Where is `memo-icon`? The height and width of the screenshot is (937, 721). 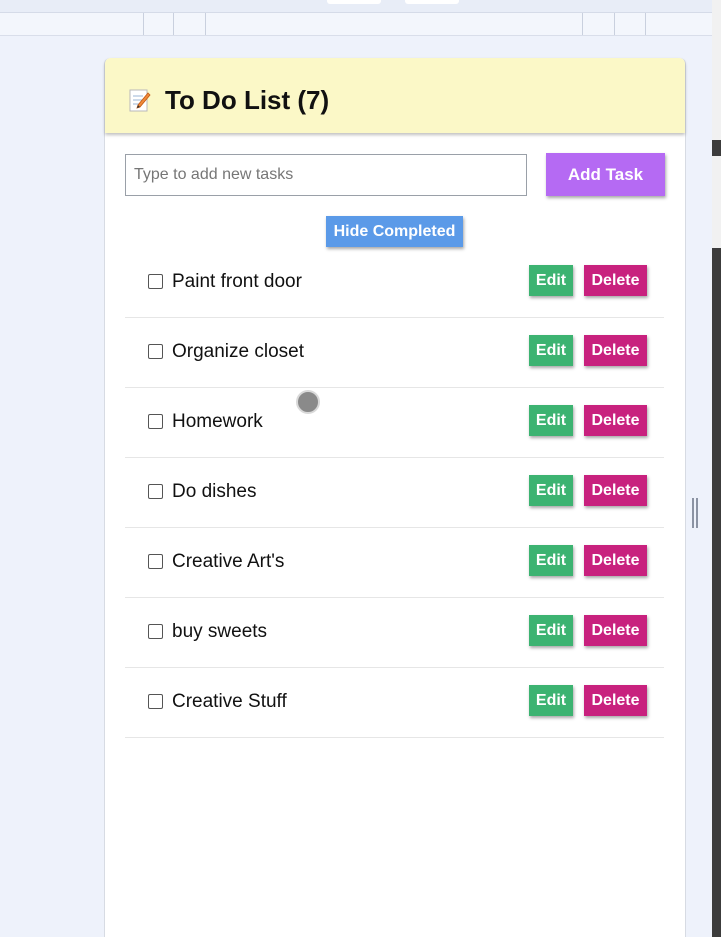 memo-icon is located at coordinates (140, 100).